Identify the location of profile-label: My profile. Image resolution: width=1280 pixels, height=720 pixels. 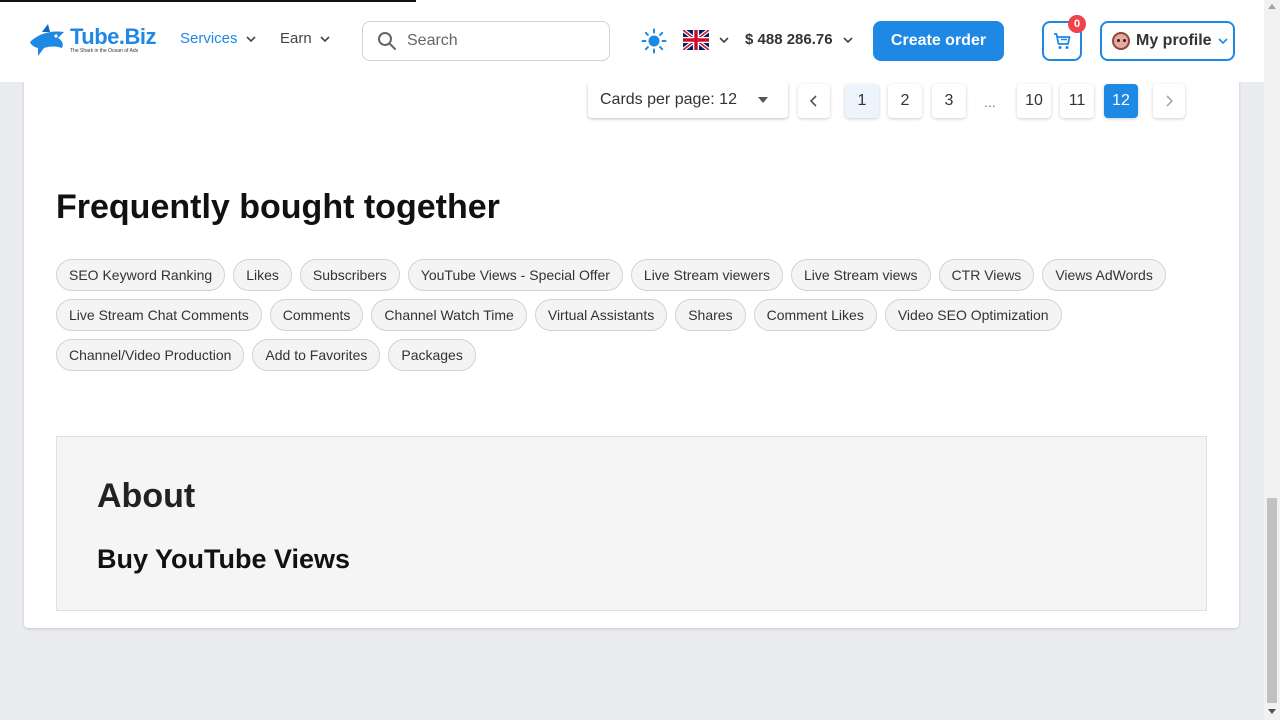
(1174, 40).